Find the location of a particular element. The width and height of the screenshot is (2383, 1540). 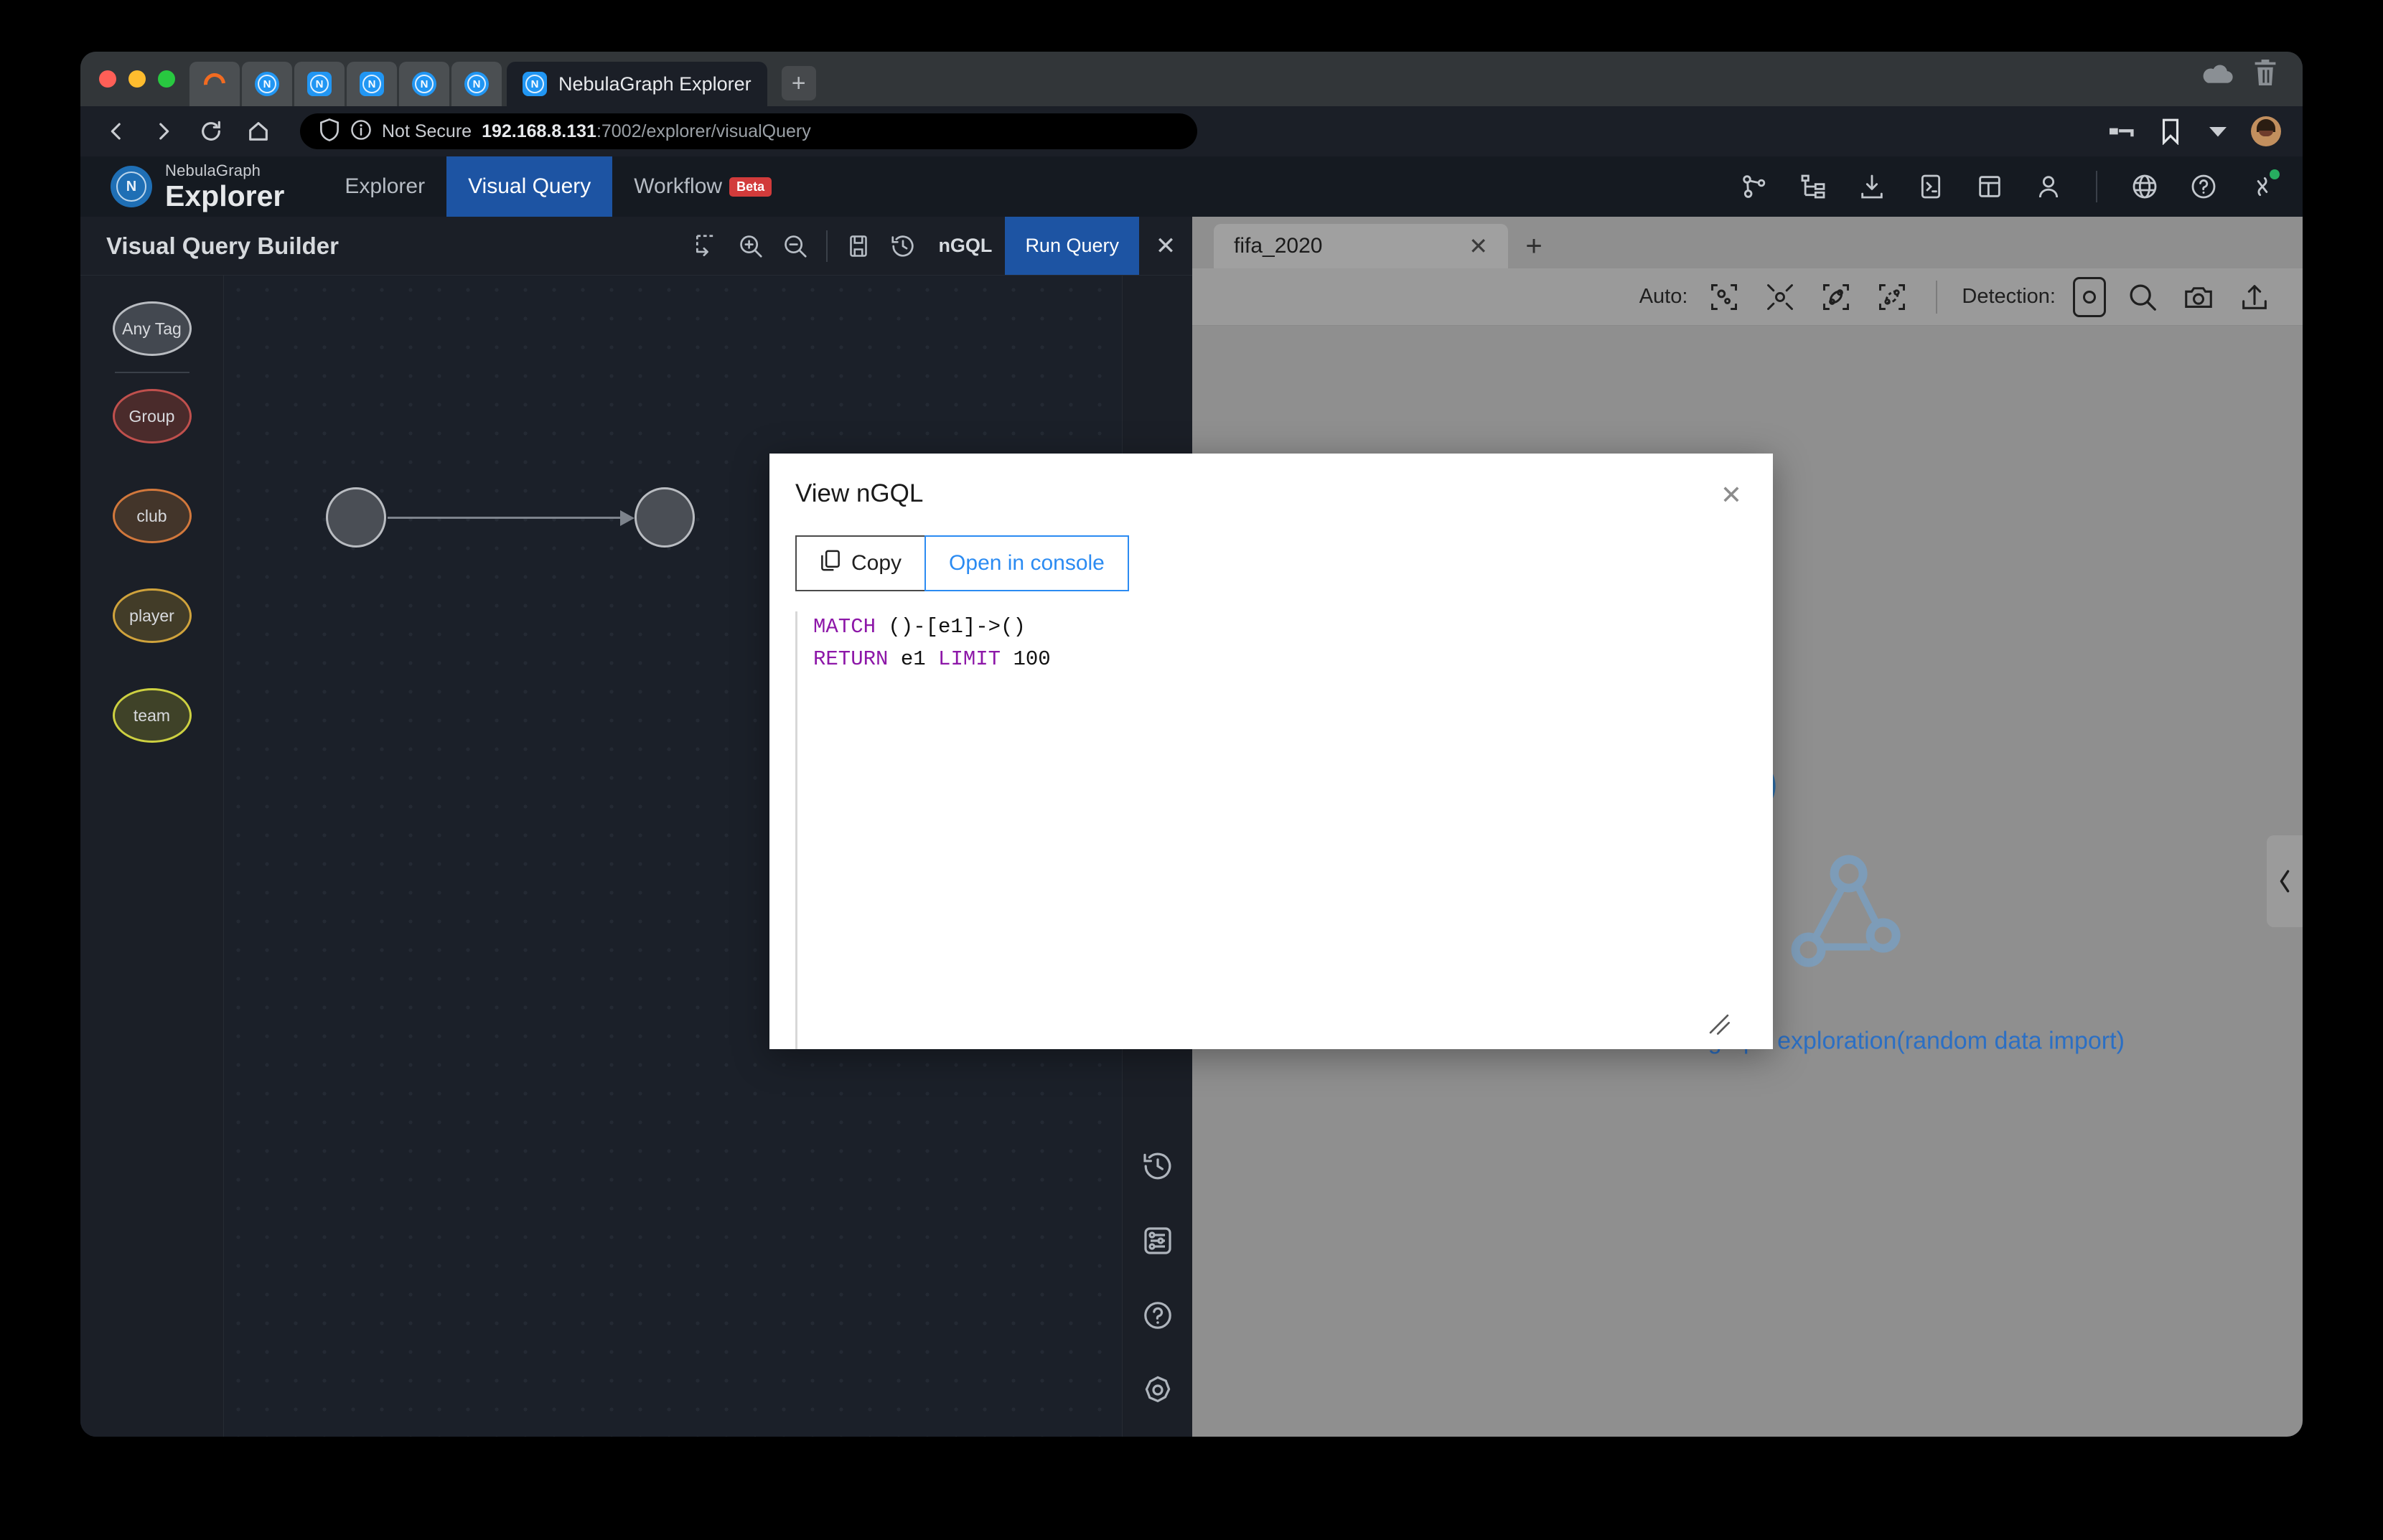

info-icon is located at coordinates (361, 131).